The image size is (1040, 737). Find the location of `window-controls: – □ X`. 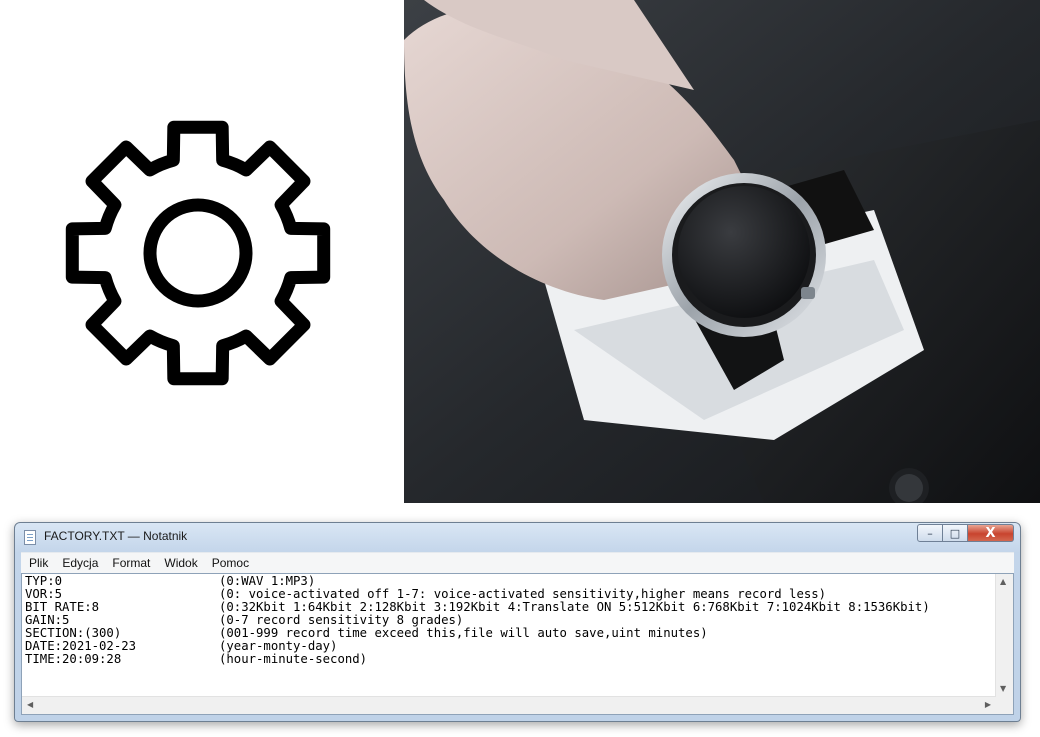

window-controls: – □ X is located at coordinates (965, 533).